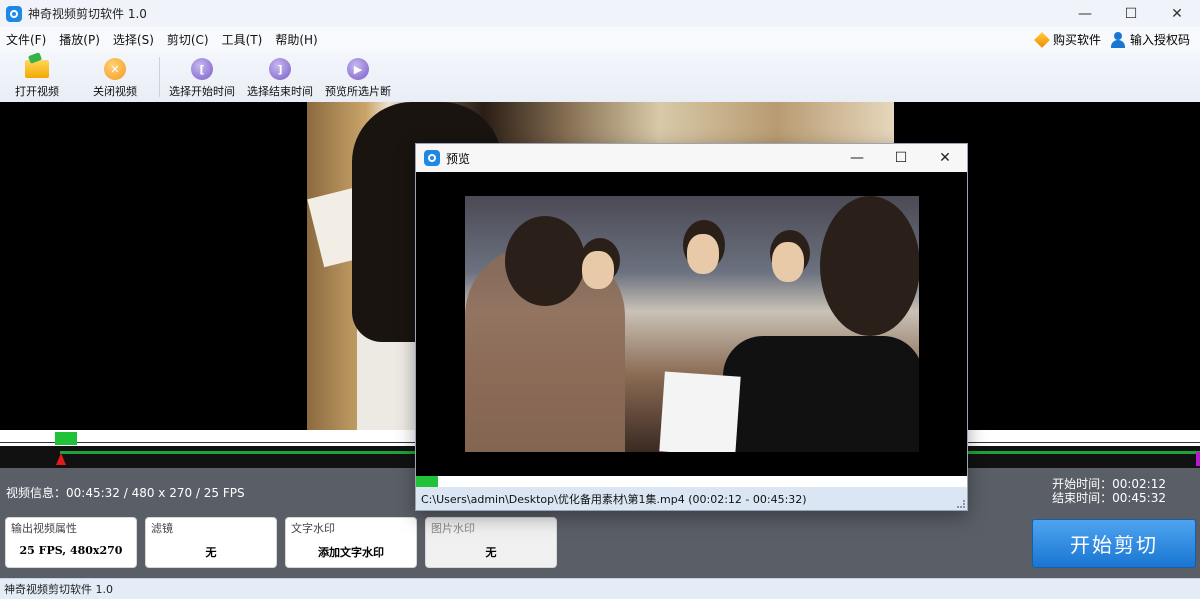 This screenshot has width=1200, height=599. I want to click on menu-right: 购买软件 输入授权码, so click(1117, 39).